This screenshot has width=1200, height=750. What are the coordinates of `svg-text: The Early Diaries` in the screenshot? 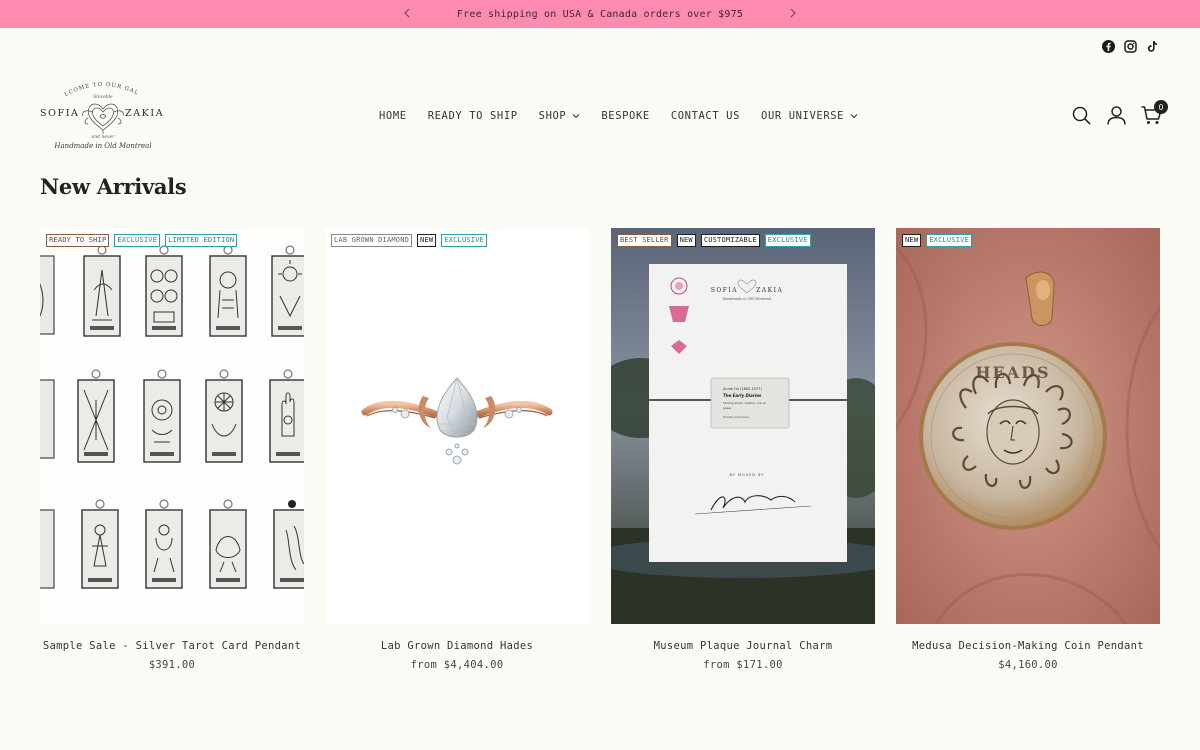 It's located at (742, 395).